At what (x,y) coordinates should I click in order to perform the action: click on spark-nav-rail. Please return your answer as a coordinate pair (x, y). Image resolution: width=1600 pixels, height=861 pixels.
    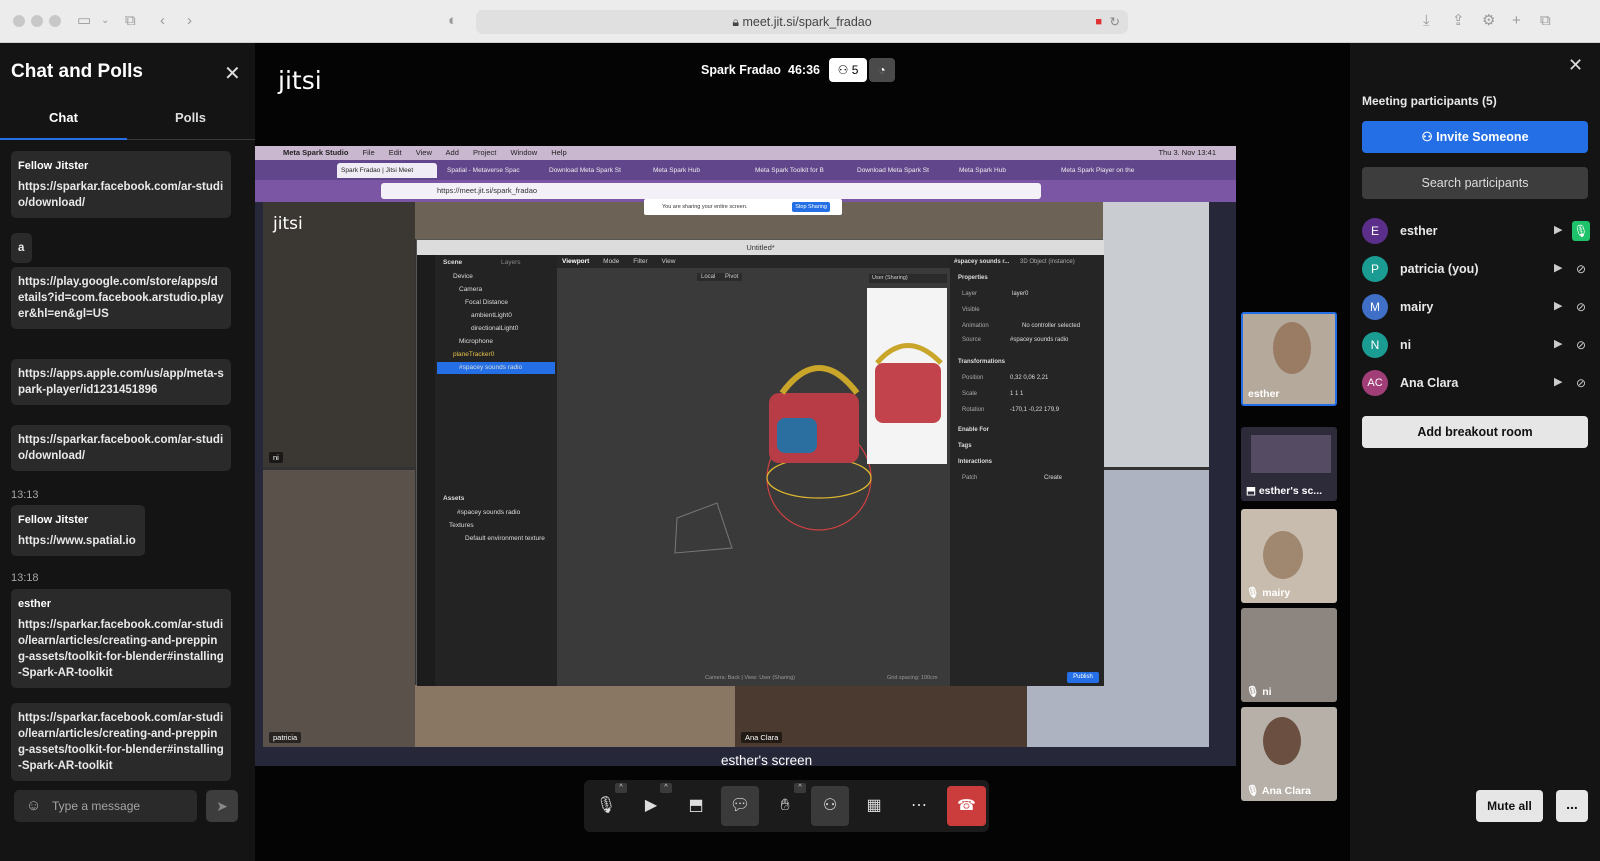
    Looking at the image, I should click on (426, 470).